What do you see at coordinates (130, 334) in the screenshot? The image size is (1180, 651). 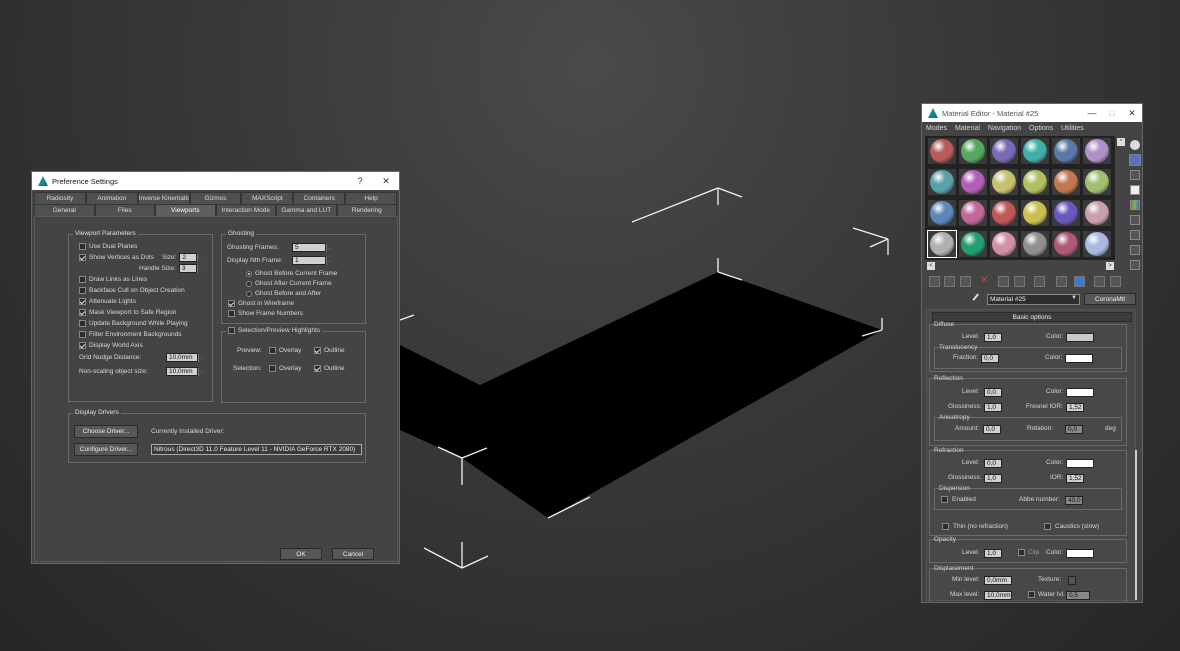 I see `viewport-option-row: Filter Environment Backgrounds` at bounding box center [130, 334].